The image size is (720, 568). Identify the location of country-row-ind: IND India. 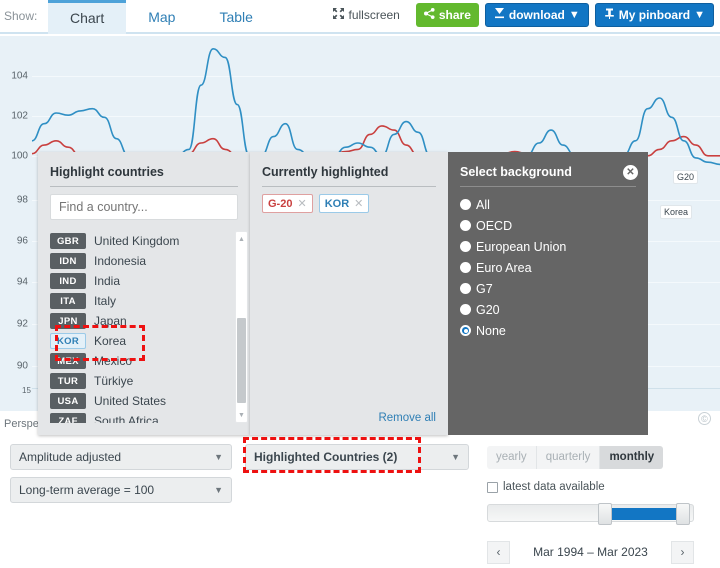
(144, 281).